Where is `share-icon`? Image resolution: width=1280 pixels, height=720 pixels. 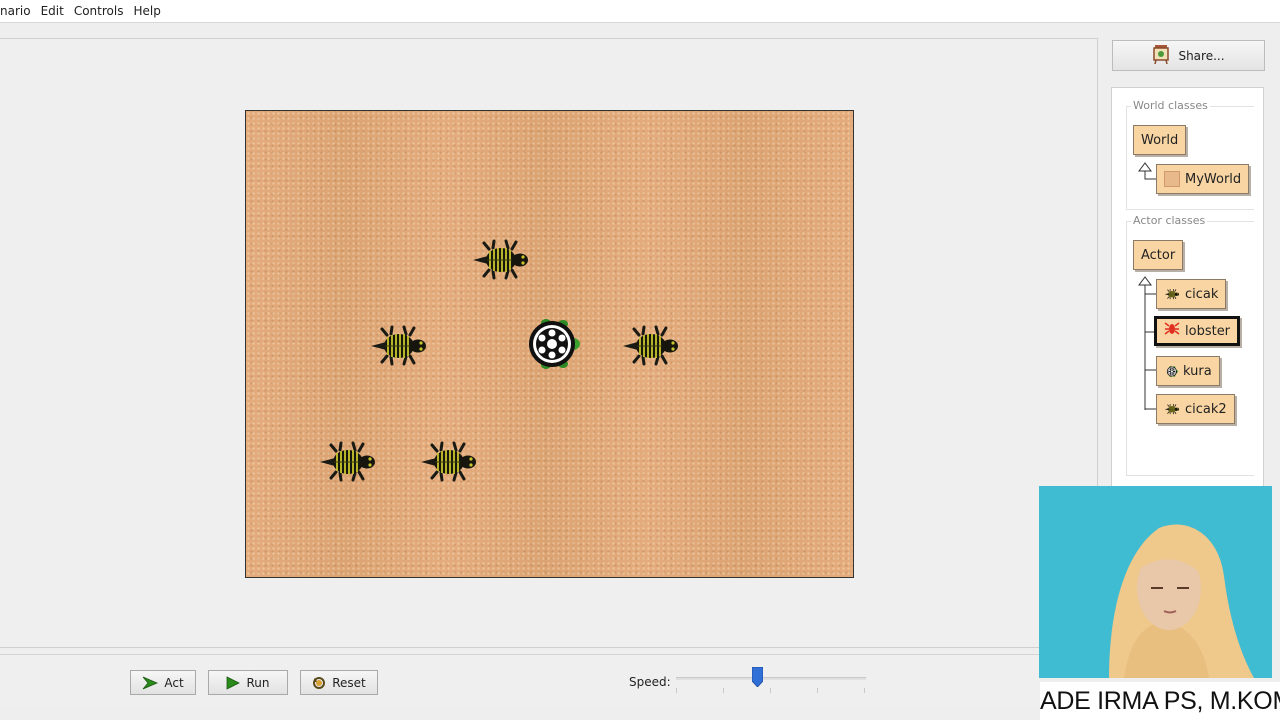
share-icon is located at coordinates (1161, 55).